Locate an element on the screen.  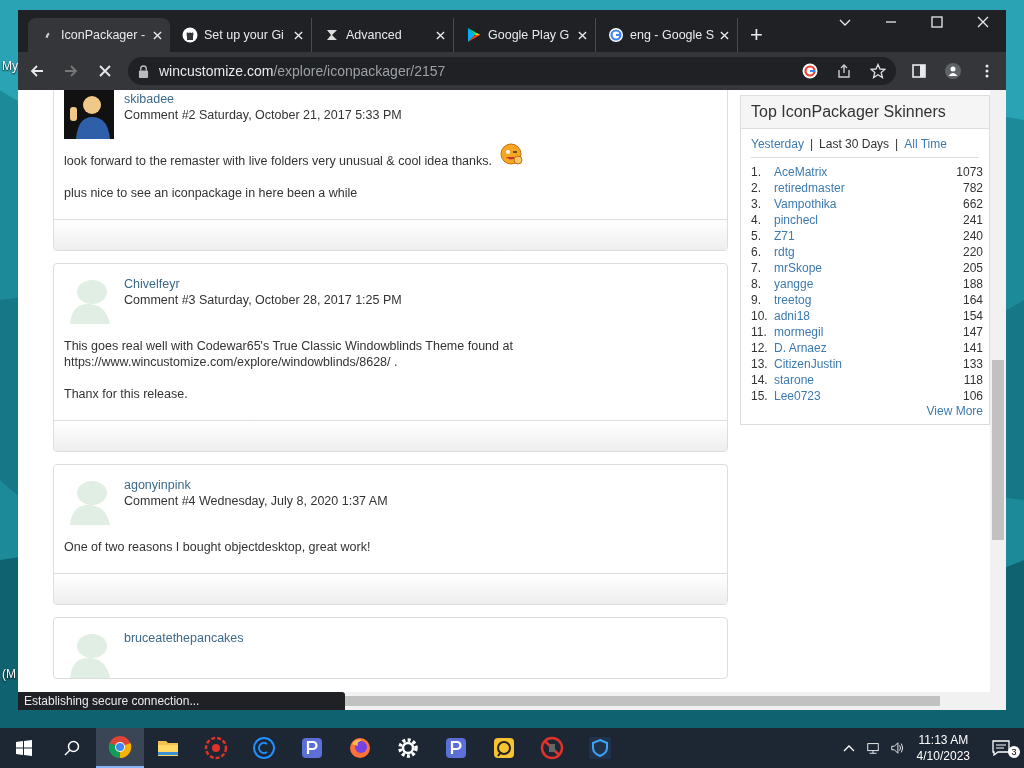
username-link: bruceatethepancakes is located at coordinates (184, 638).